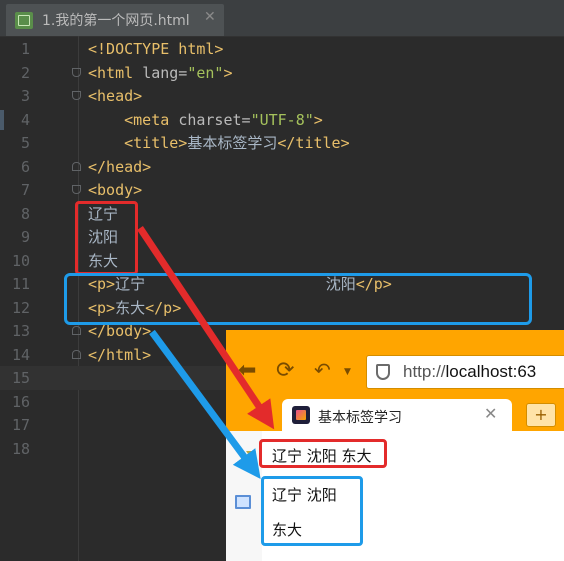 This screenshot has height=561, width=564. What do you see at coordinates (282, 18) in the screenshot?
I see `editor-tab-bar: 1.我的第一个网页.html ✕` at bounding box center [282, 18].